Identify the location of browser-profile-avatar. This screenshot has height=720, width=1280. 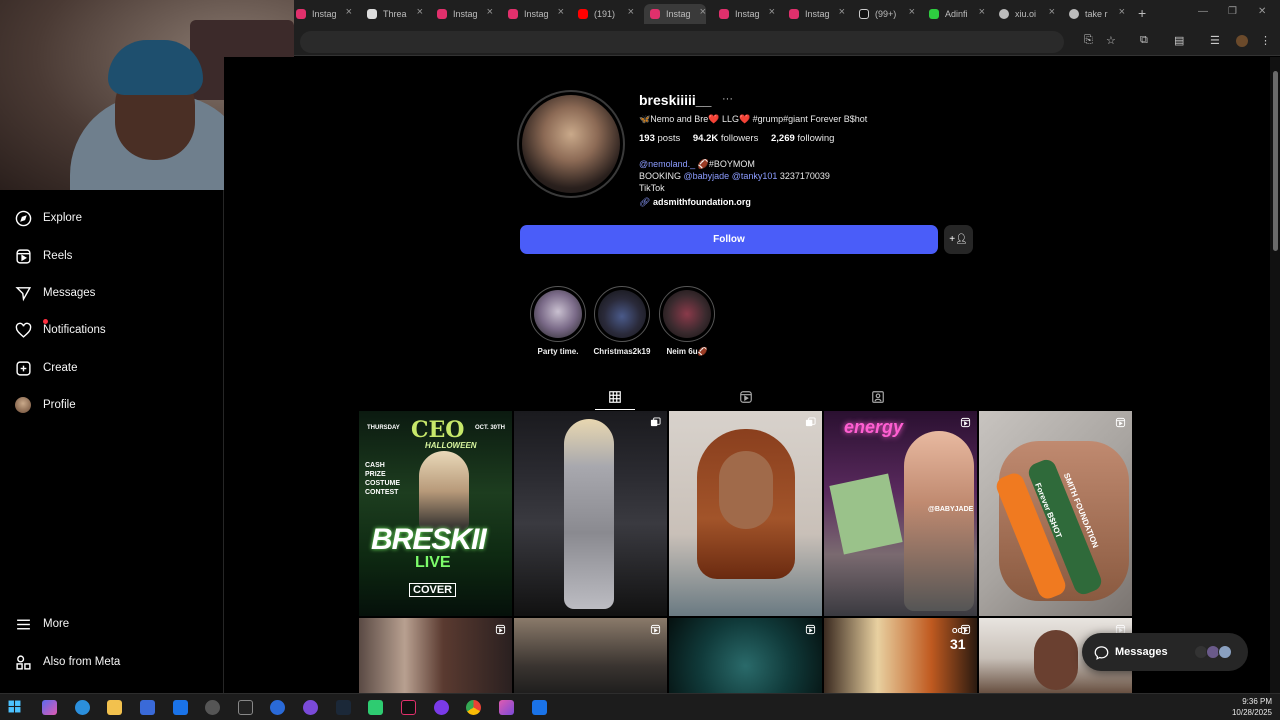
(1242, 41).